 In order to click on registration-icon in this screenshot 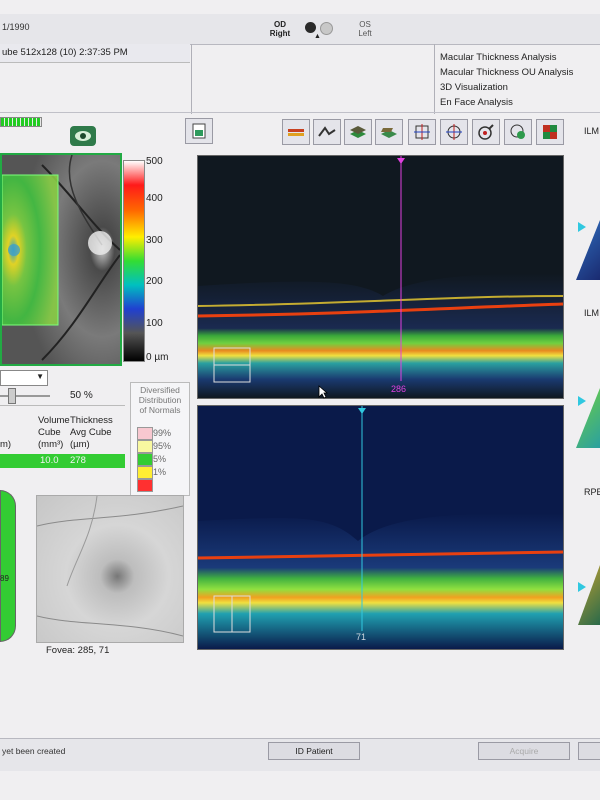, I will do `click(486, 132)`.